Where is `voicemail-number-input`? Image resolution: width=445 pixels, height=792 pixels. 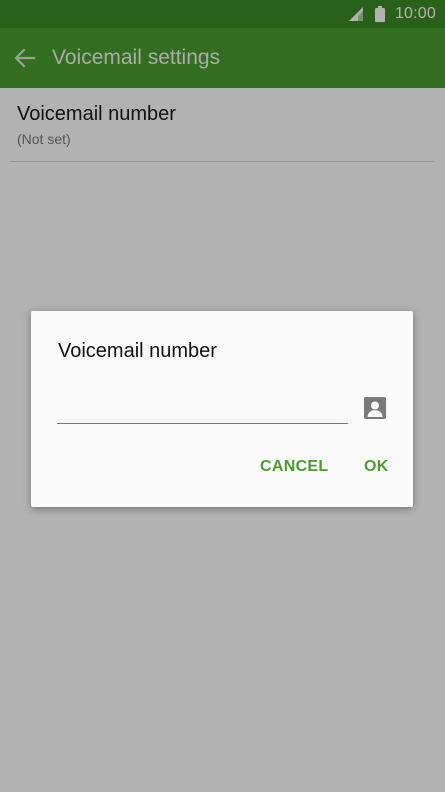
voicemail-number-input is located at coordinates (202, 407).